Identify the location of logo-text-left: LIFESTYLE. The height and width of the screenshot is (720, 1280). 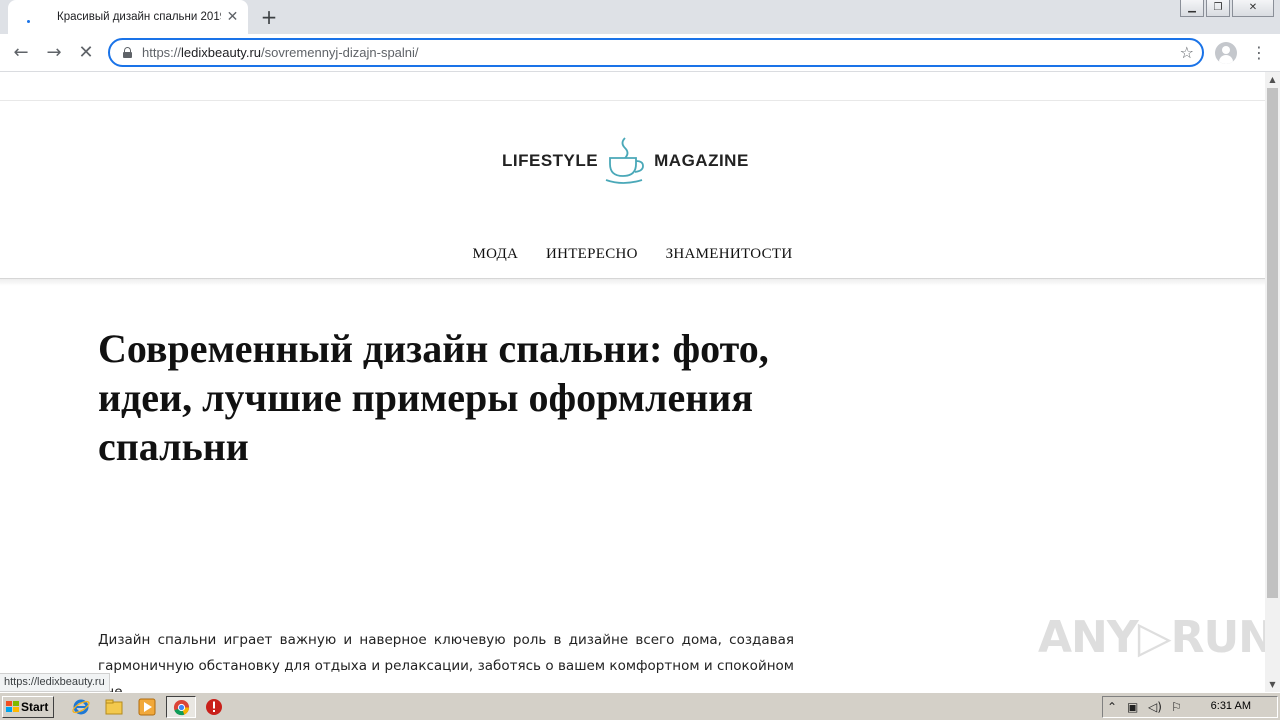
(550, 160).